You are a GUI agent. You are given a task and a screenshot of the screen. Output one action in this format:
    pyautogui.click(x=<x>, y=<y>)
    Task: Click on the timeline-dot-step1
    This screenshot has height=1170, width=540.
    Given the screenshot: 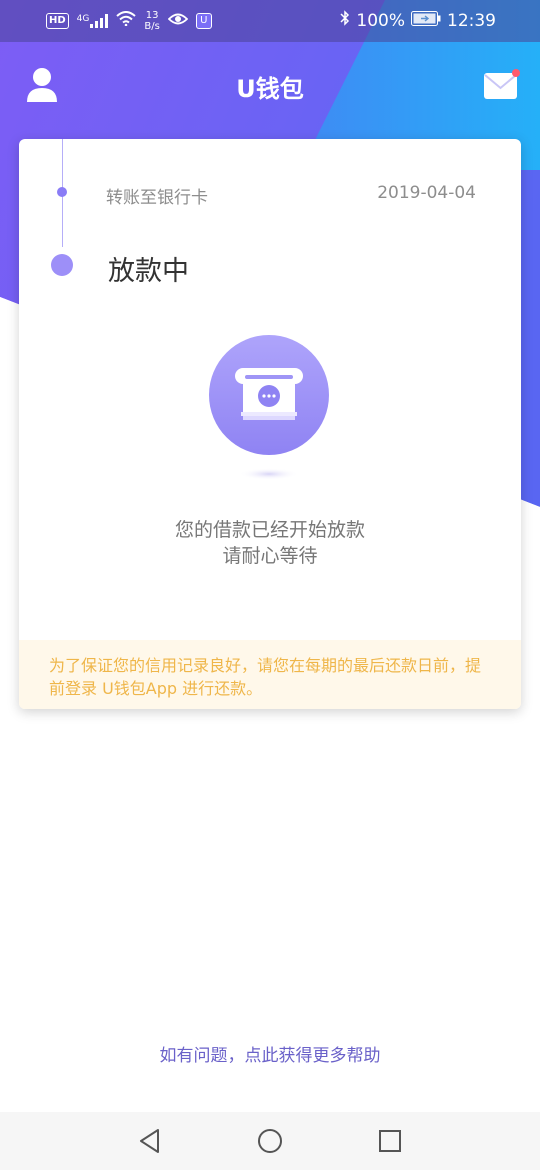 What is the action you would take?
    pyautogui.click(x=62, y=192)
    